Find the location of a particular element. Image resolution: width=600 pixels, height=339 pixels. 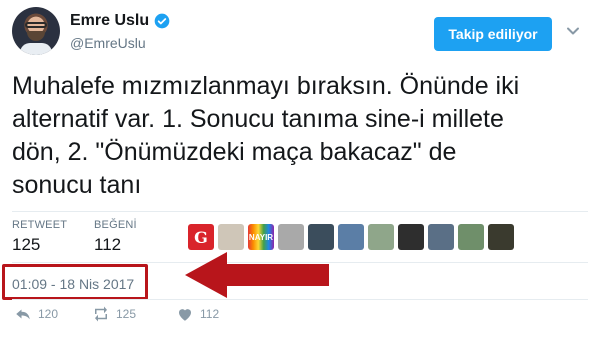

red-arrow-annotation is located at coordinates (257, 275).